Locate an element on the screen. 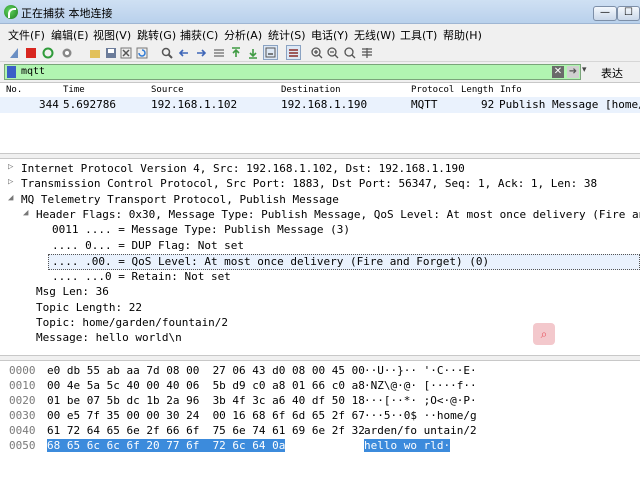 The height and width of the screenshot is (481, 640). filter-text: mqtt is located at coordinates (33, 71).